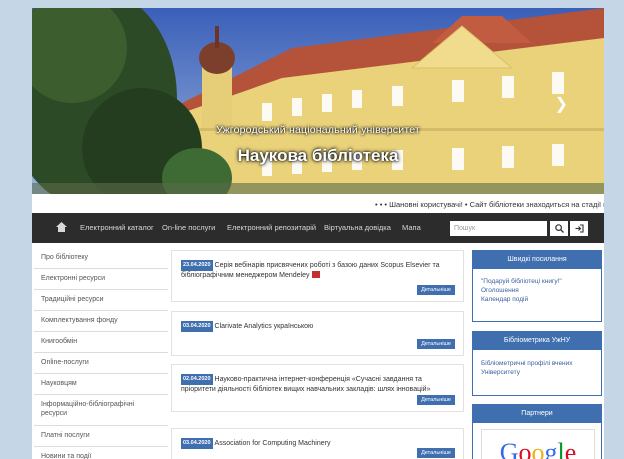 This screenshot has width=624, height=459. What do you see at coordinates (537, 281) in the screenshot?
I see `quick-link: "Подаруй бібліотеці книгу!"` at bounding box center [537, 281].